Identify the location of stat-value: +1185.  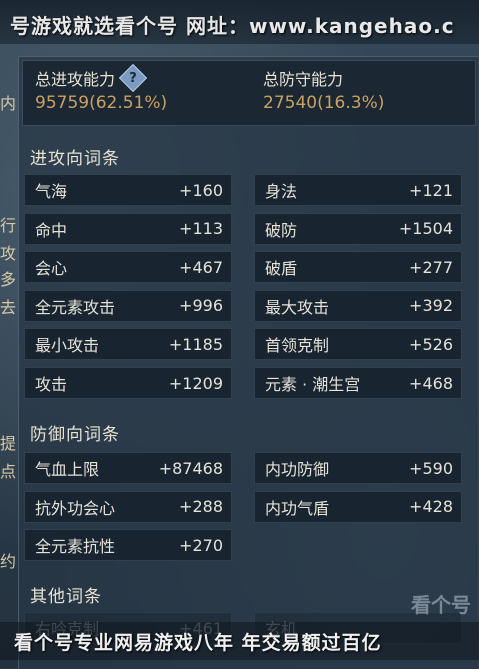
(195, 344).